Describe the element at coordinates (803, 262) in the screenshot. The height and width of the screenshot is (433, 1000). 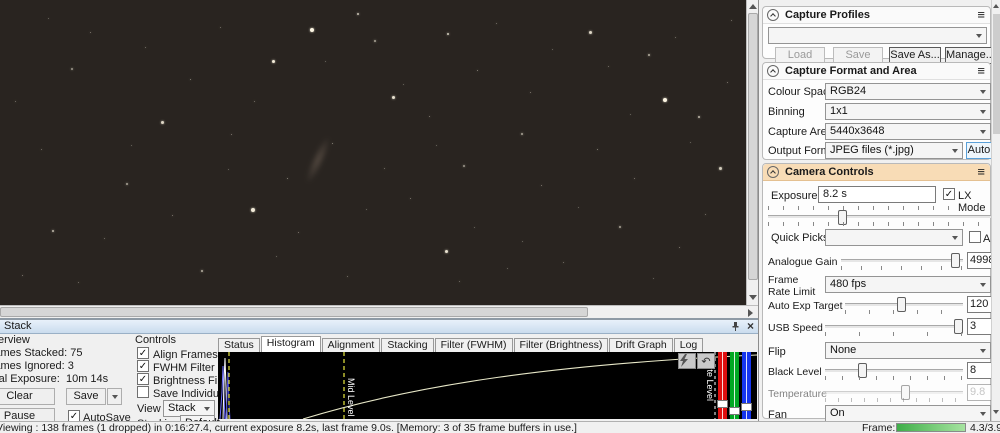
I see `analogue-gain-label: Analogue Gain` at that location.